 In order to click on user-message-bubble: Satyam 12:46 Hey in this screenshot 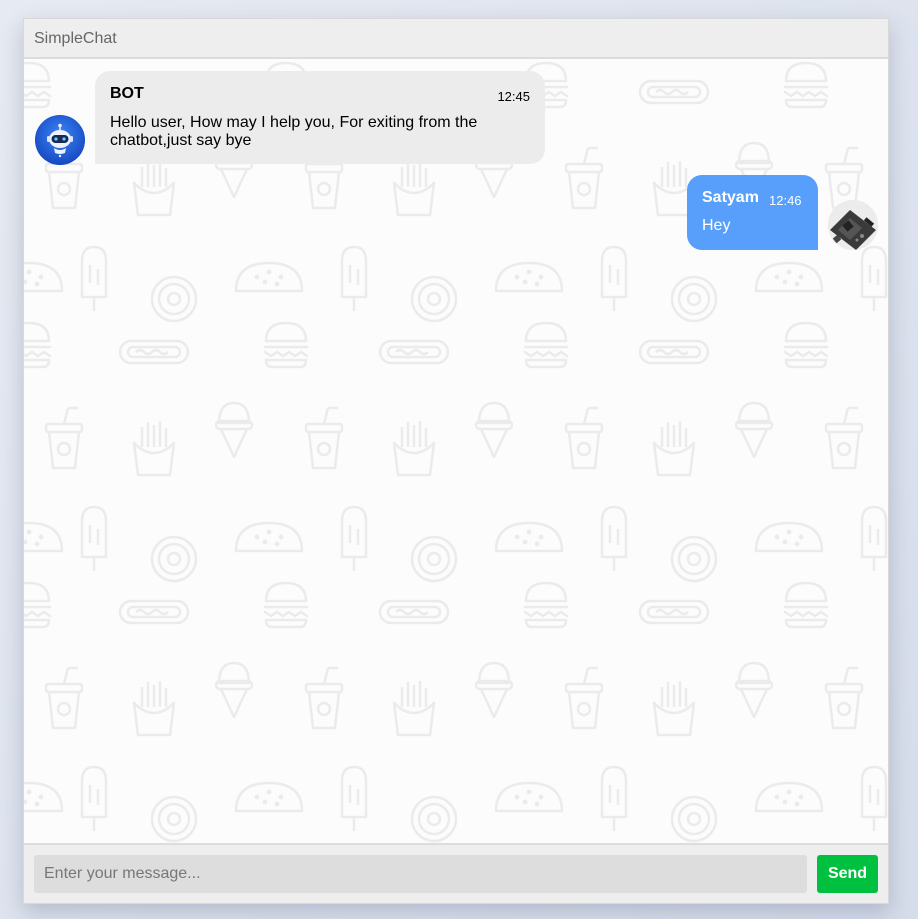, I will do `click(752, 212)`.